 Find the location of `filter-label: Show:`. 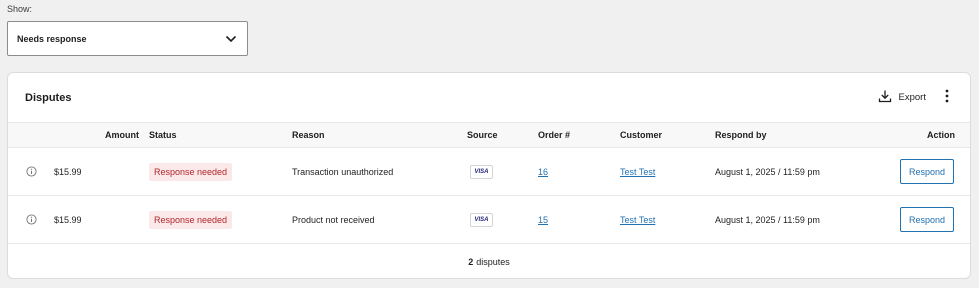

filter-label: Show: is located at coordinates (20, 9).